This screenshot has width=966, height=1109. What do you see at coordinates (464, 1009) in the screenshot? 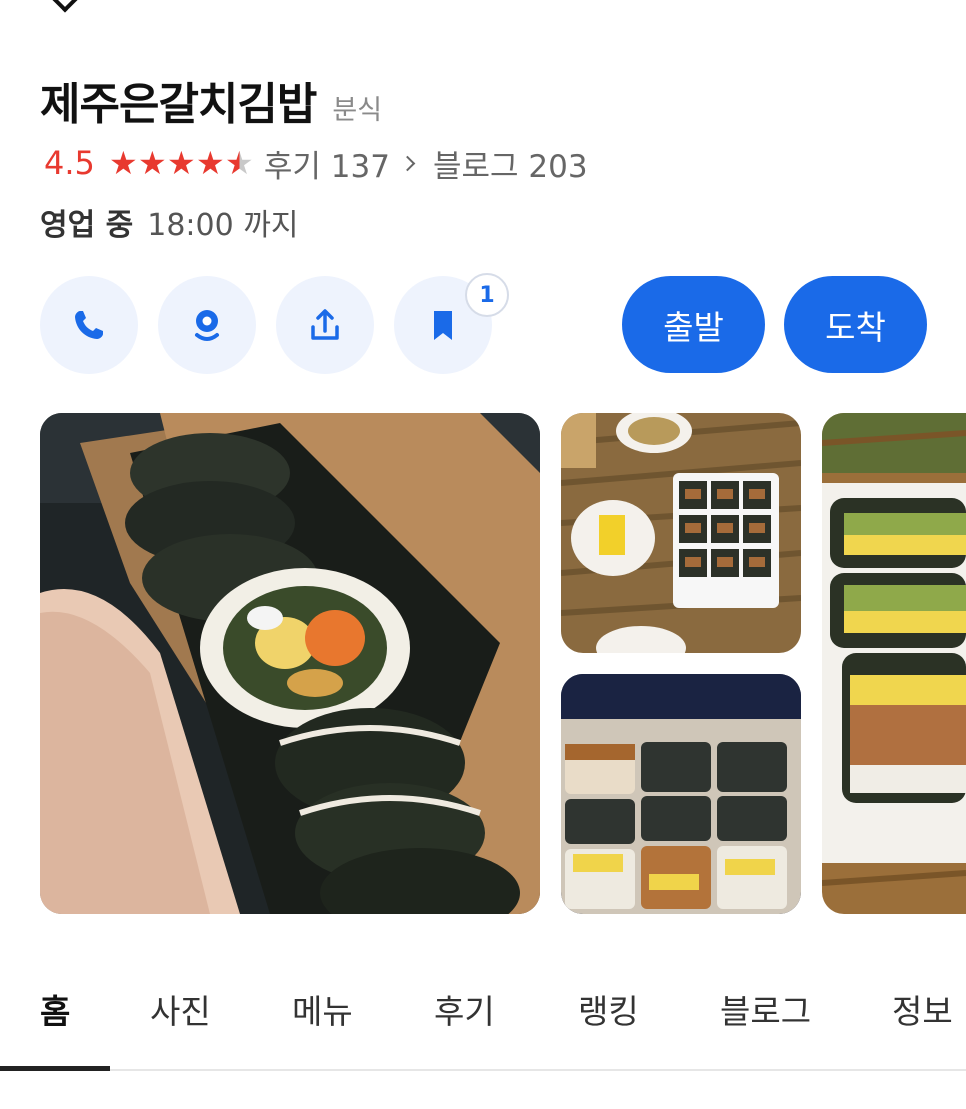
I see `tab-reviews: 후기` at bounding box center [464, 1009].